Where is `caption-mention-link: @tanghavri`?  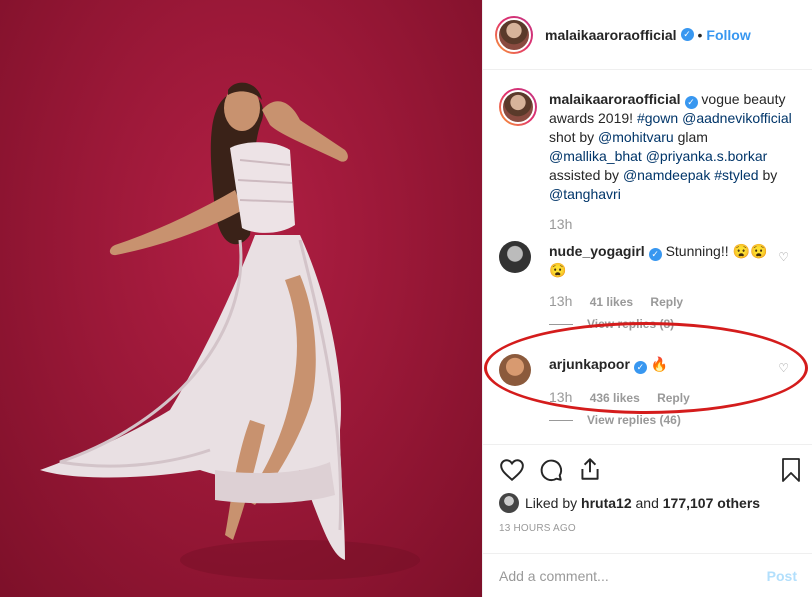
caption-mention-link: @tanghavri is located at coordinates (585, 194).